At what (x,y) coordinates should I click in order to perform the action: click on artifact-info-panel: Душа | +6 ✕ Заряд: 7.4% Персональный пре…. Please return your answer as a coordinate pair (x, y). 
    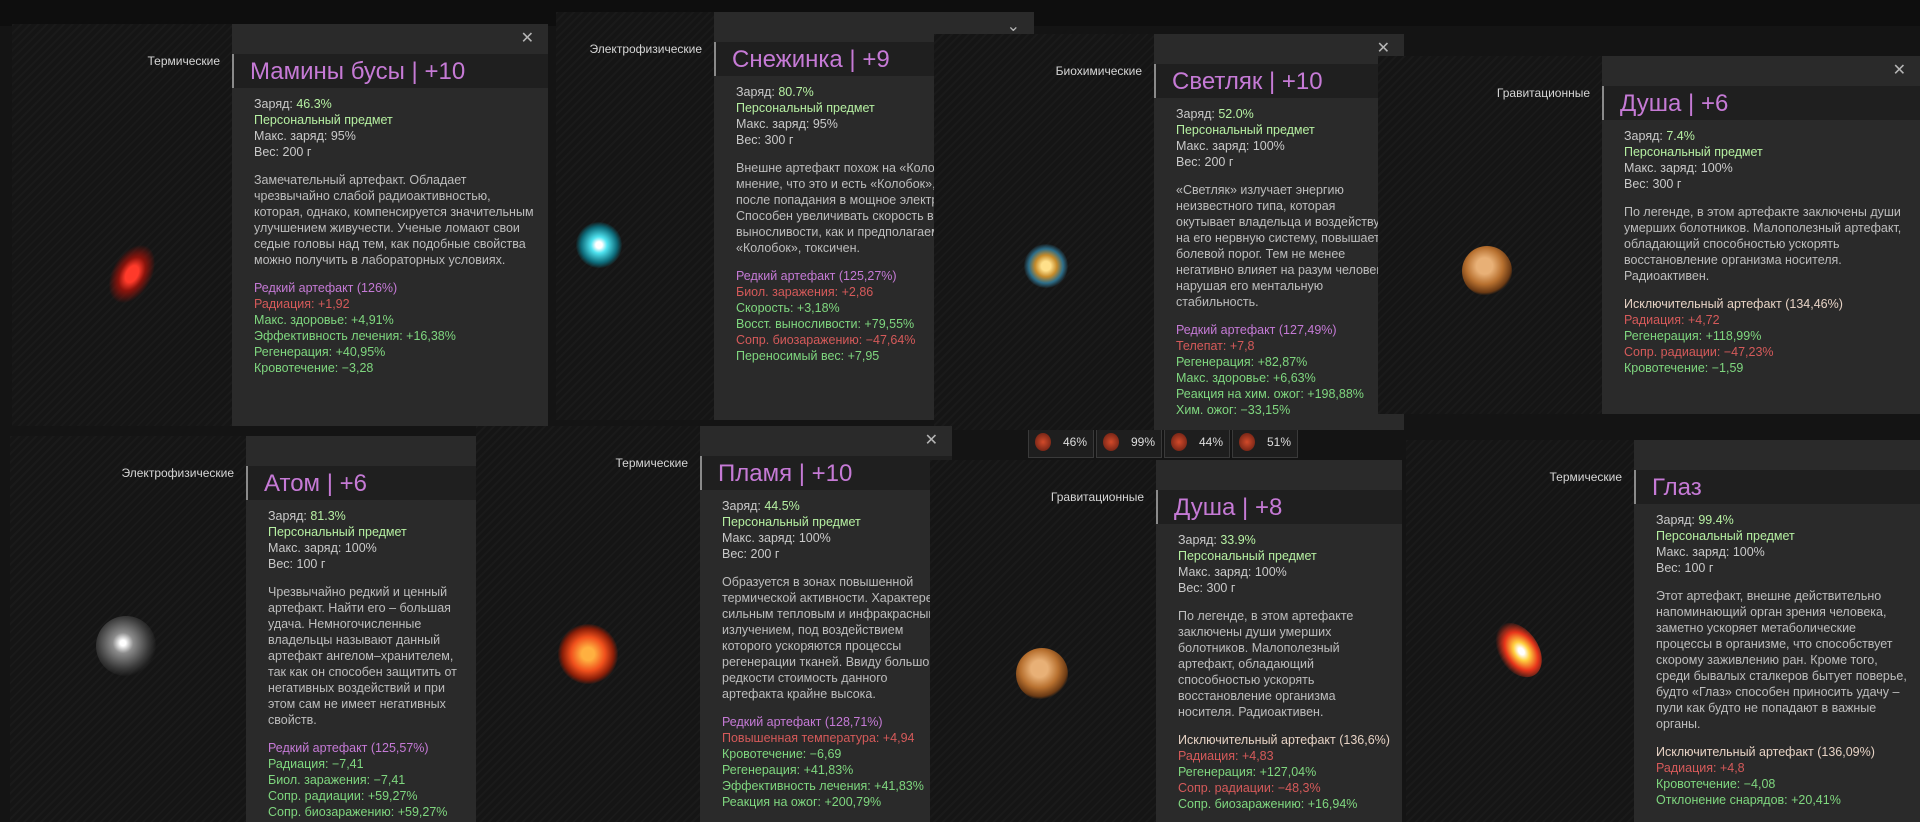
    Looking at the image, I should click on (1761, 235).